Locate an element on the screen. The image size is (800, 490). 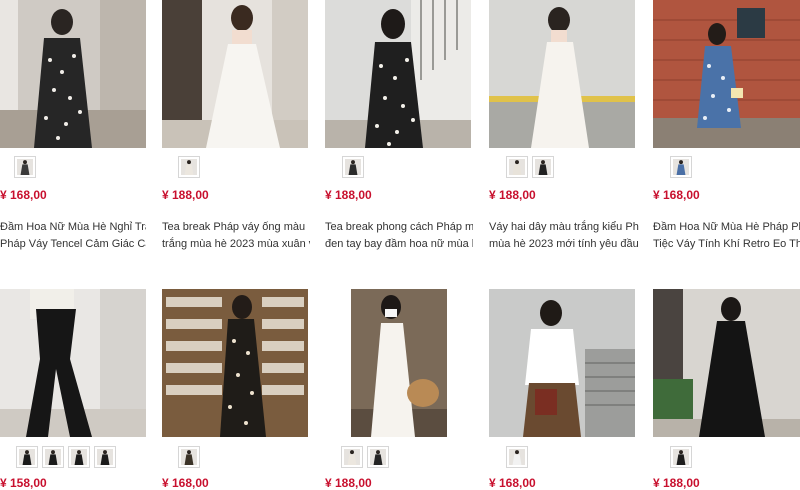
title-line: Pháp Váy Tencel Cảm Giác Cao is located at coordinates (73, 244).